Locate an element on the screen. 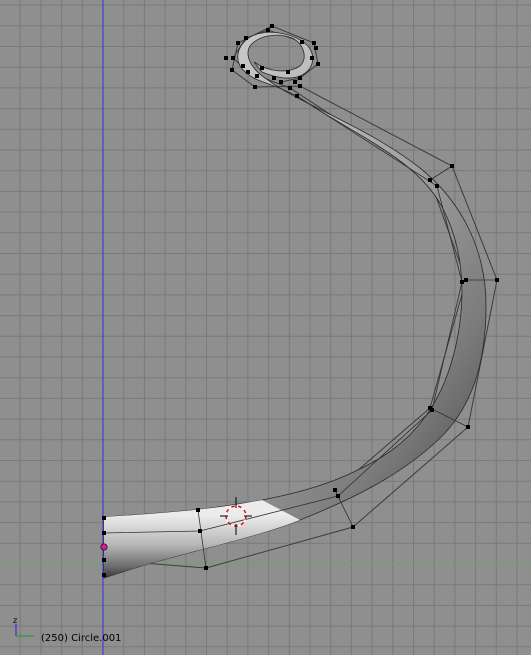  axis-gizmo-z-label: z is located at coordinates (15, 620).